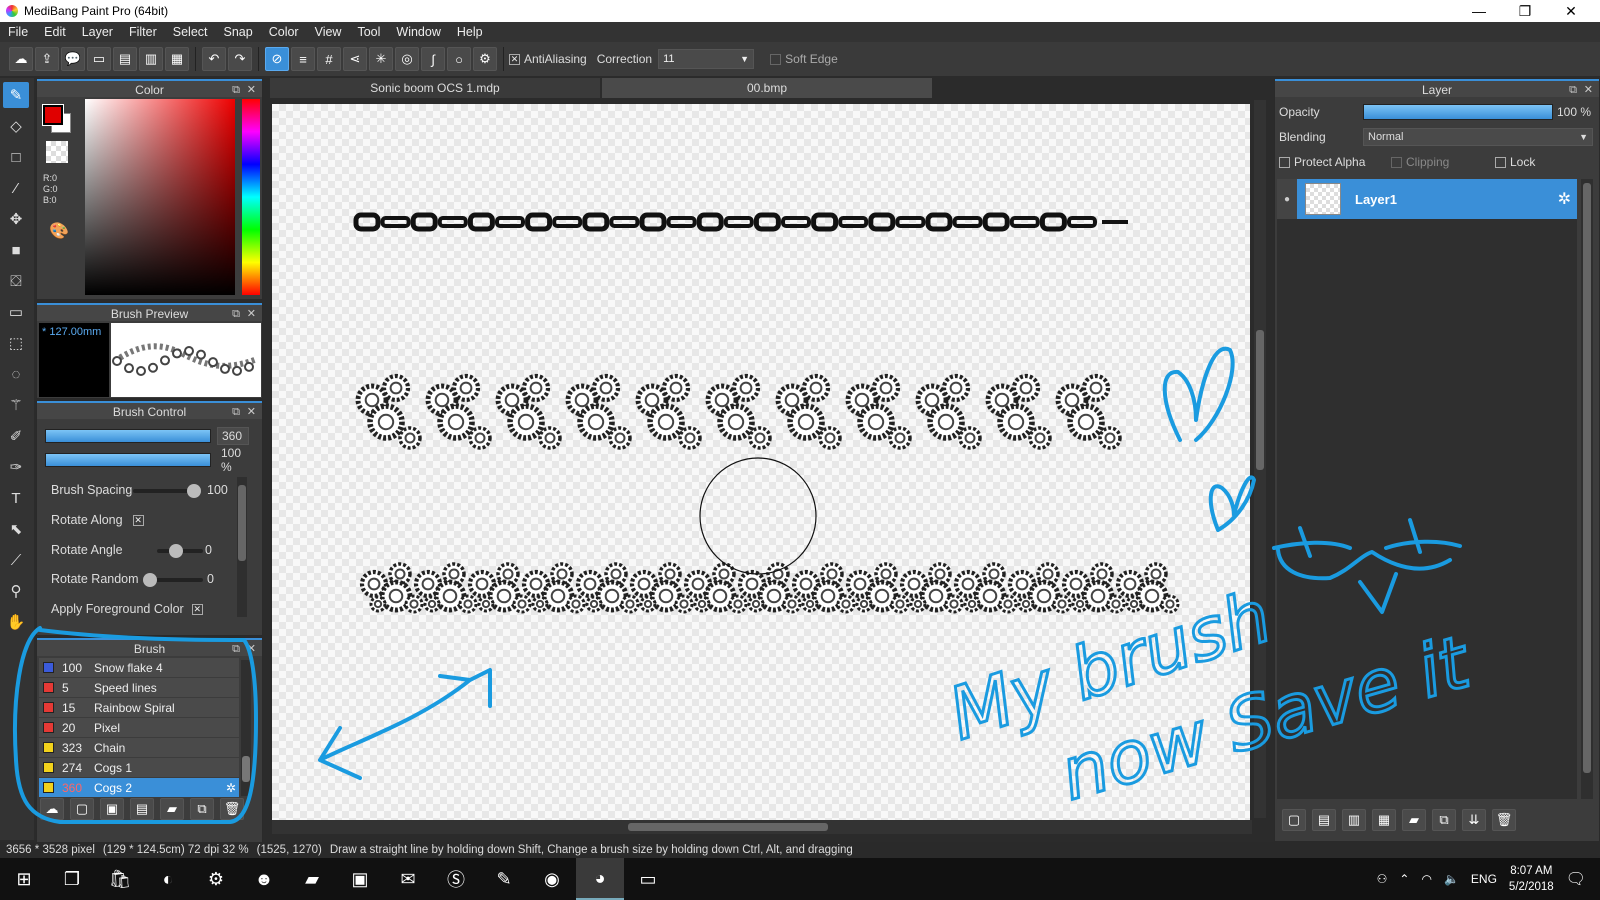 The height and width of the screenshot is (900, 1600). Describe the element at coordinates (1382, 879) in the screenshot. I see `people-icon: ⚇` at that location.